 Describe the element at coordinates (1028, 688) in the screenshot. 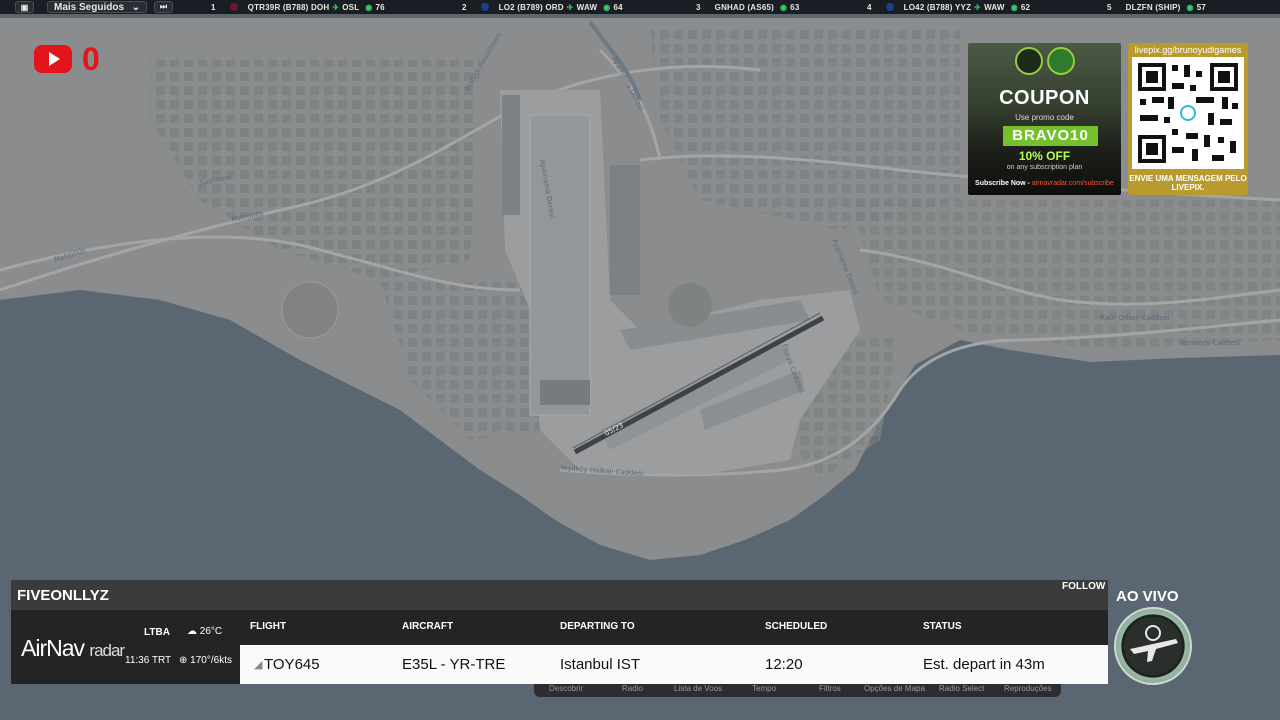

I see `menu-item-playback: Reproduções` at that location.